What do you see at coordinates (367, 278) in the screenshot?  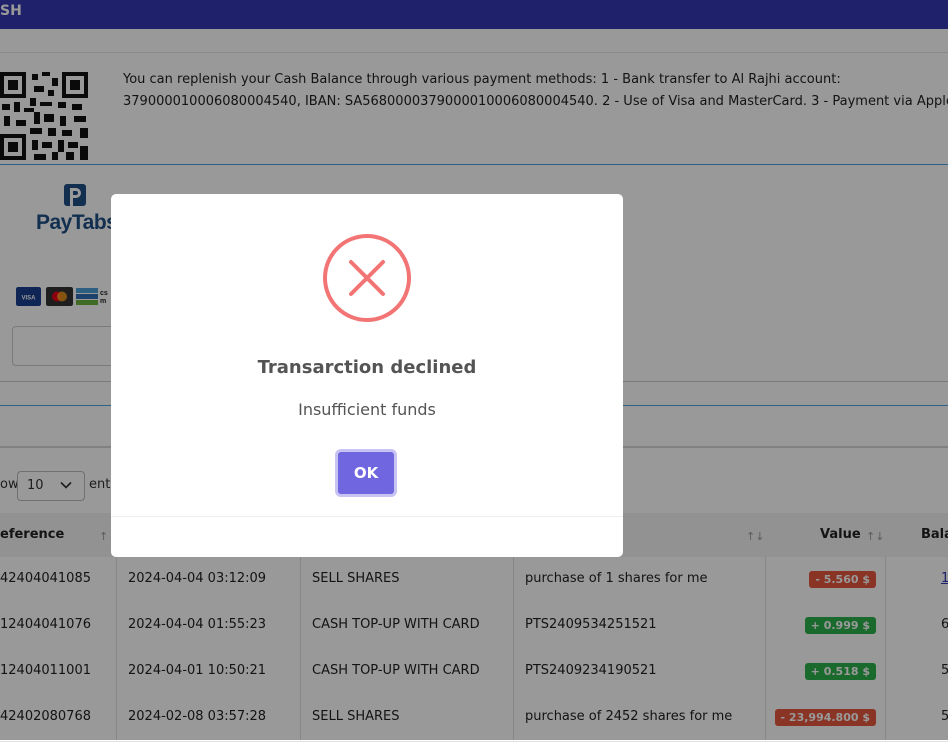 I see `error-x-icon` at bounding box center [367, 278].